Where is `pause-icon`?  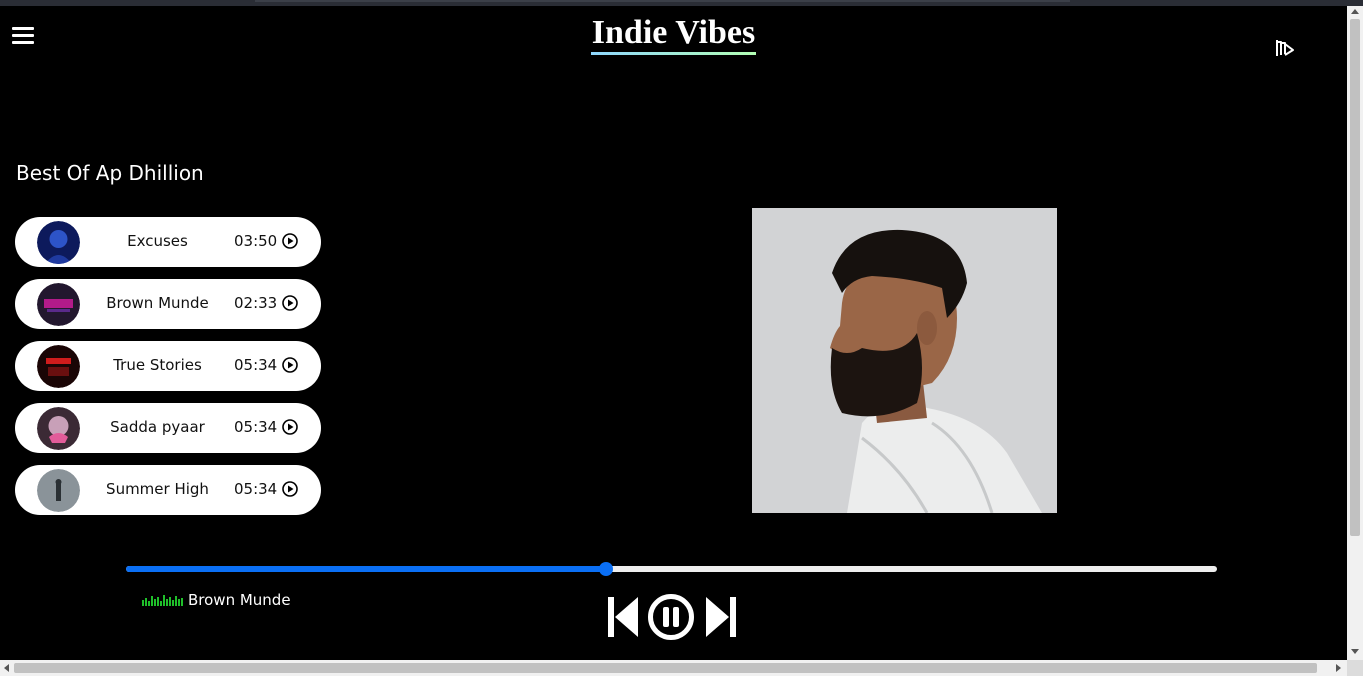
pause-icon is located at coordinates (671, 617).